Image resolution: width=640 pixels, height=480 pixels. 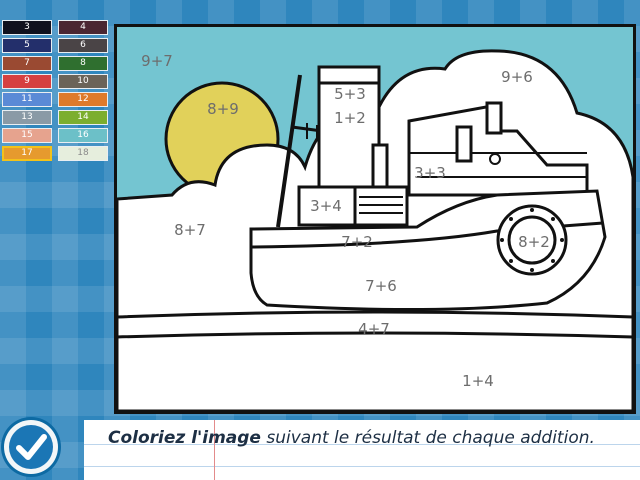 What do you see at coordinates (357, 242) in the screenshot?
I see `region-number-hull-band: 7+2` at bounding box center [357, 242].